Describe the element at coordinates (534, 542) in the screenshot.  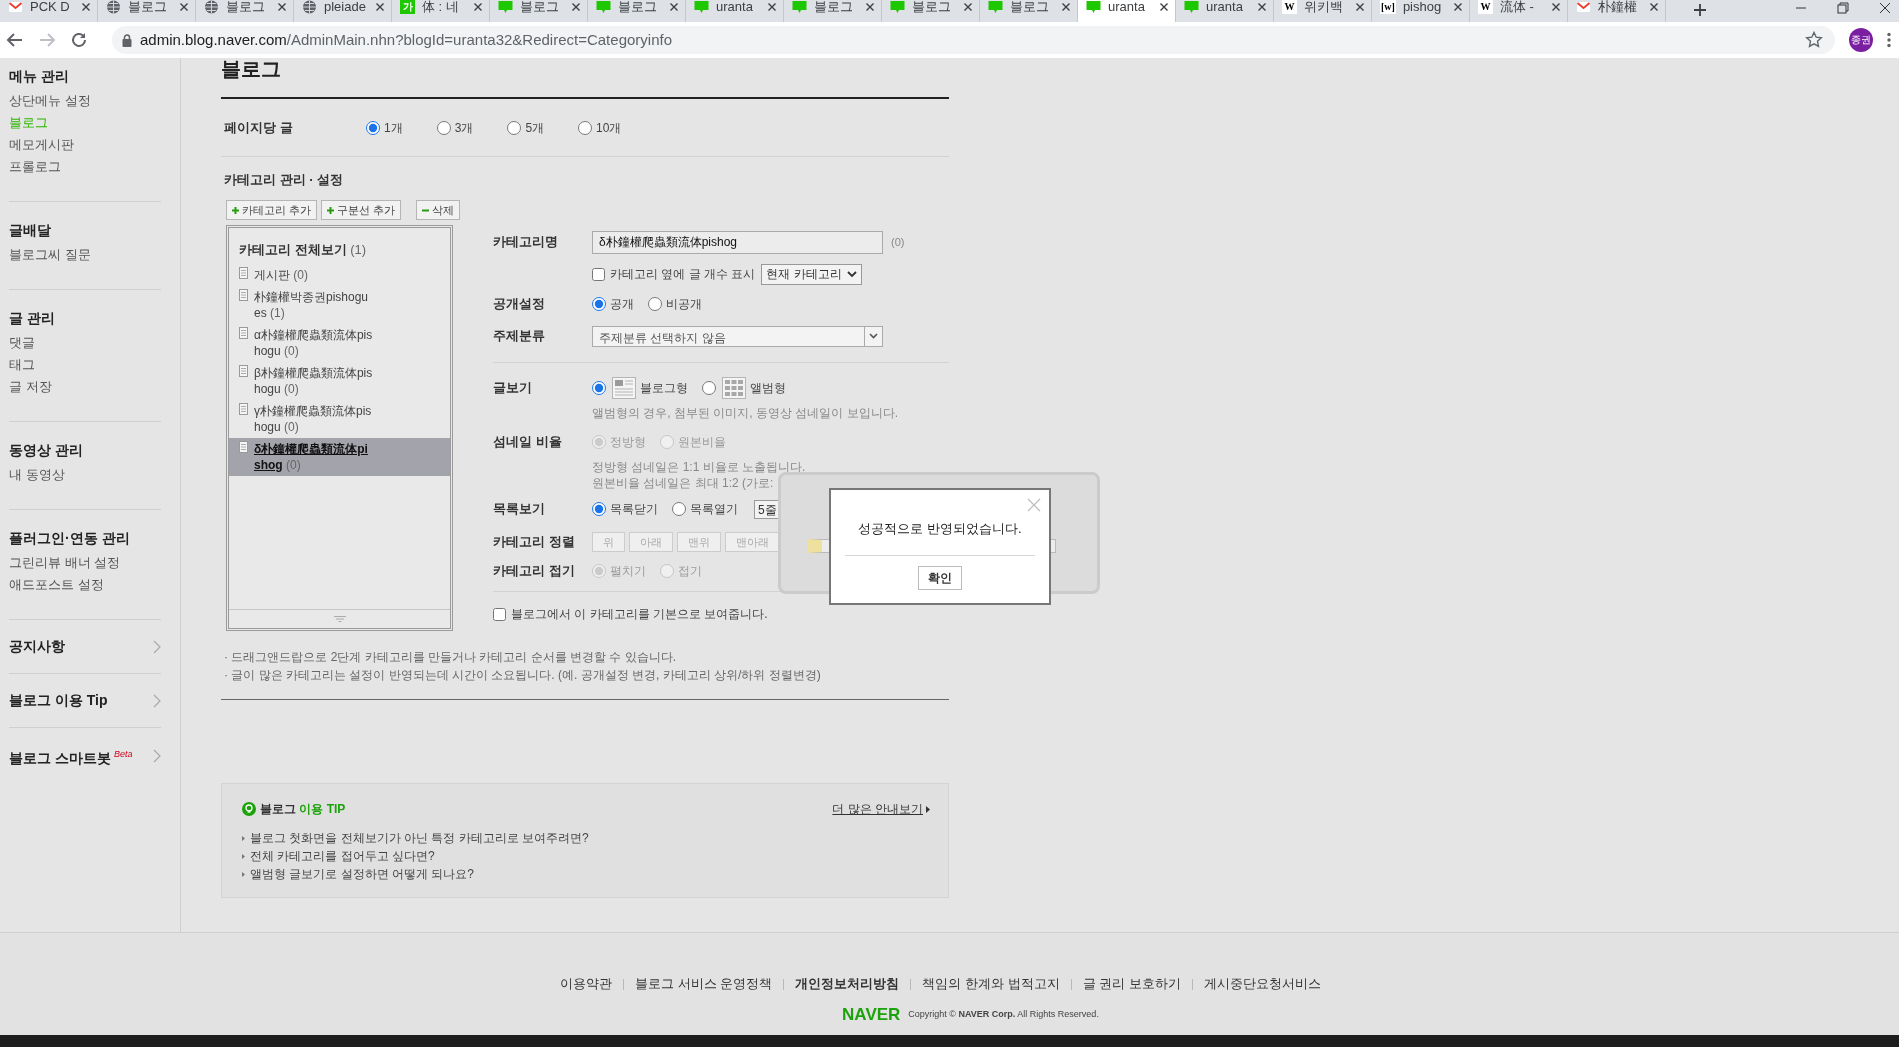
I see `field-label: 카테고리 정렬` at that location.